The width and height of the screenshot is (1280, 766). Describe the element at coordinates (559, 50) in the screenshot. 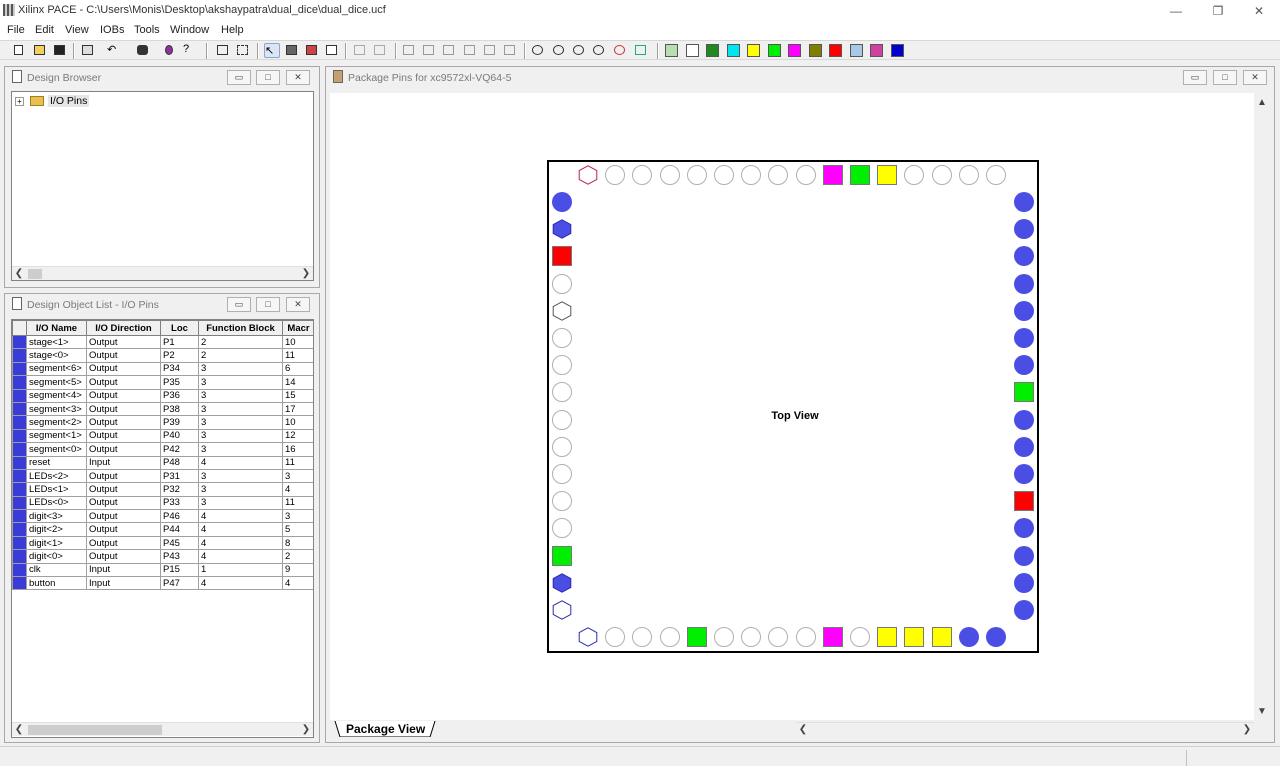

I see `zoom-out-icon` at that location.